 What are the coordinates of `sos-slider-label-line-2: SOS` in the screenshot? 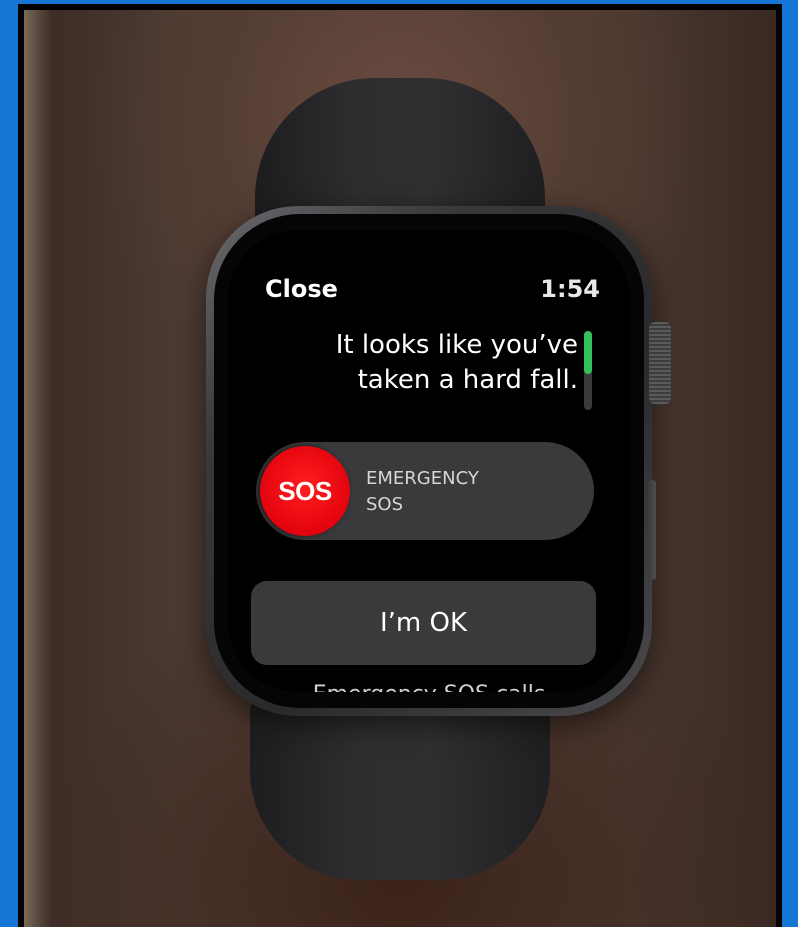 It's located at (385, 504).